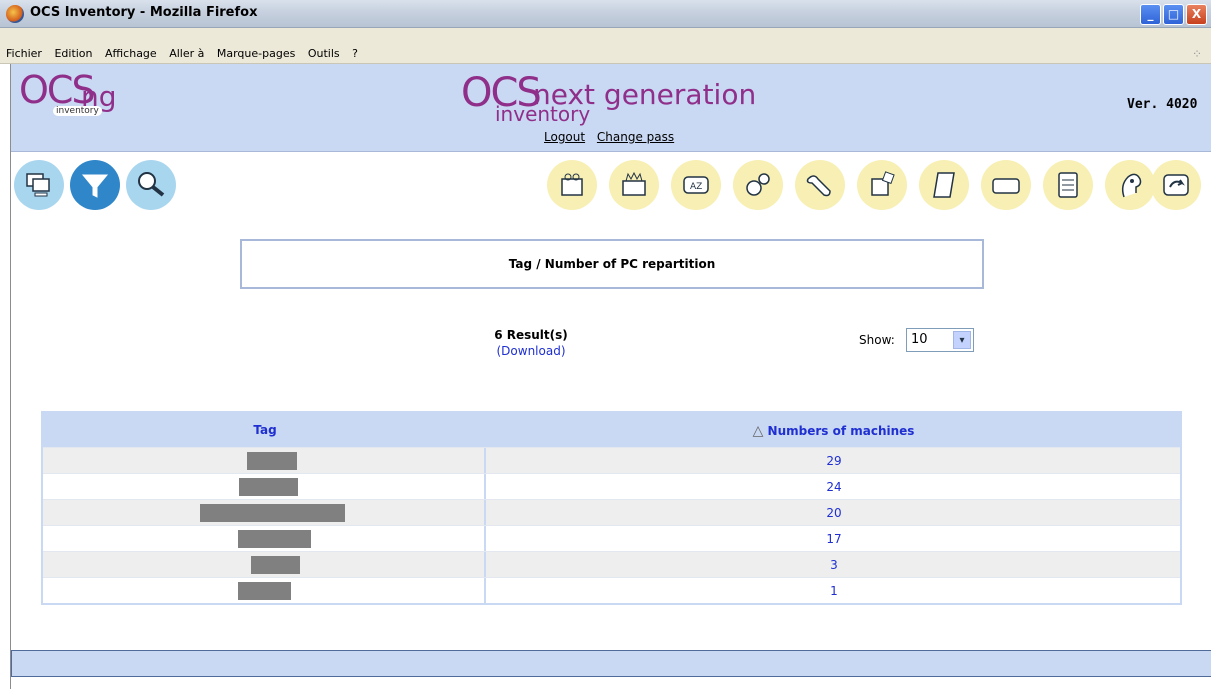 This screenshot has height=689, width=1211. What do you see at coordinates (186, 53) in the screenshot?
I see `menu-aller: Aller à` at bounding box center [186, 53].